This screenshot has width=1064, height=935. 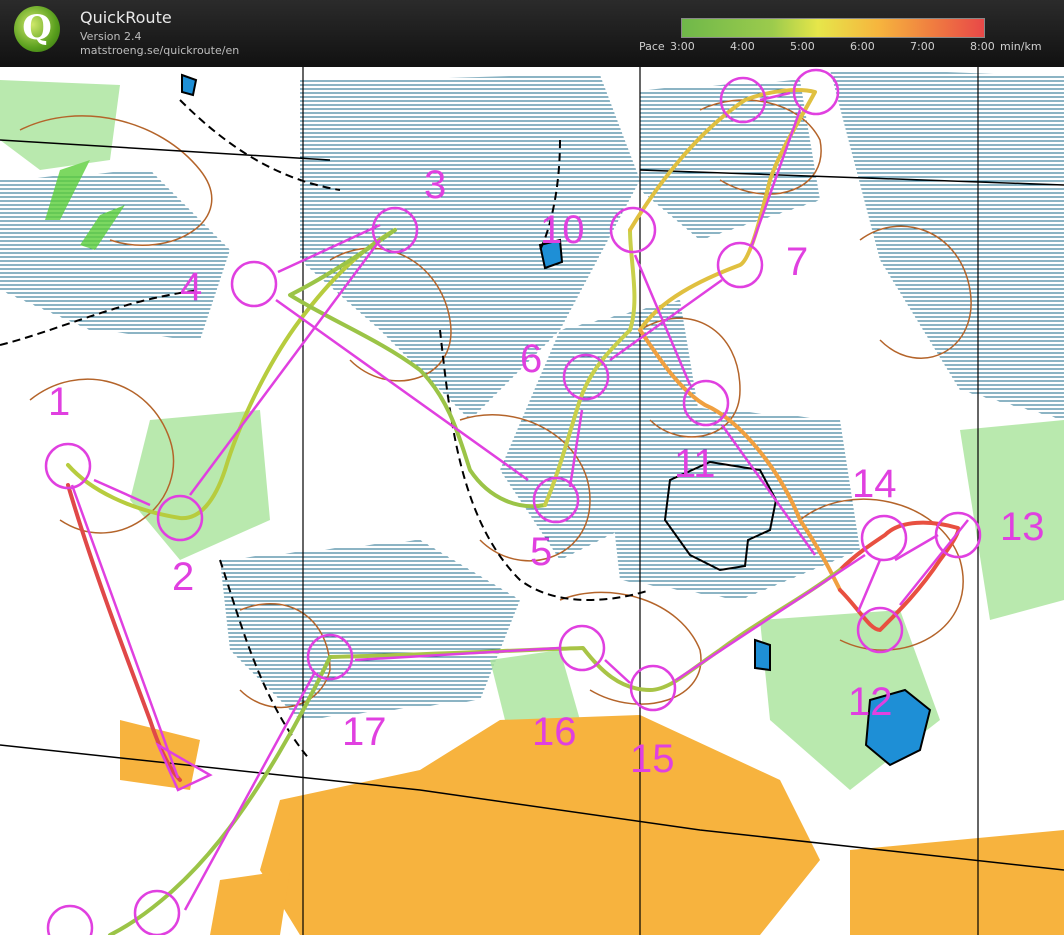 I want to click on app-url: matstroeng.se/quickroute/en, so click(x=160, y=50).